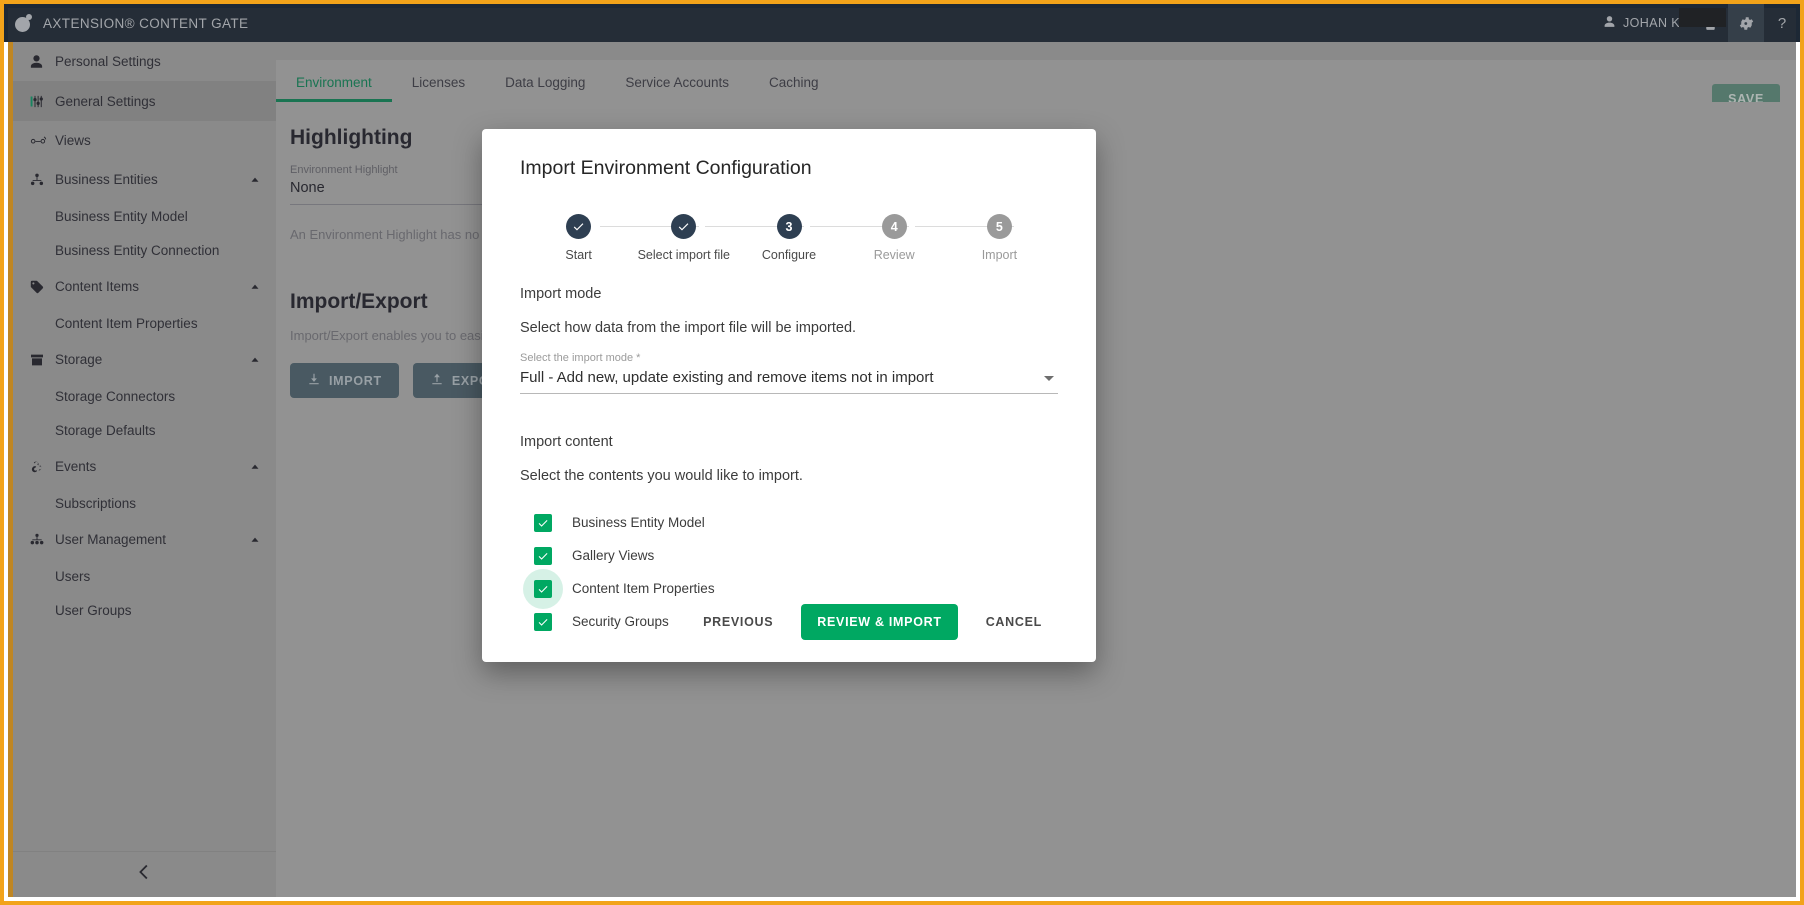 Image resolution: width=1804 pixels, height=905 pixels. What do you see at coordinates (566, 442) in the screenshot?
I see `import-content-heading: Import content` at bounding box center [566, 442].